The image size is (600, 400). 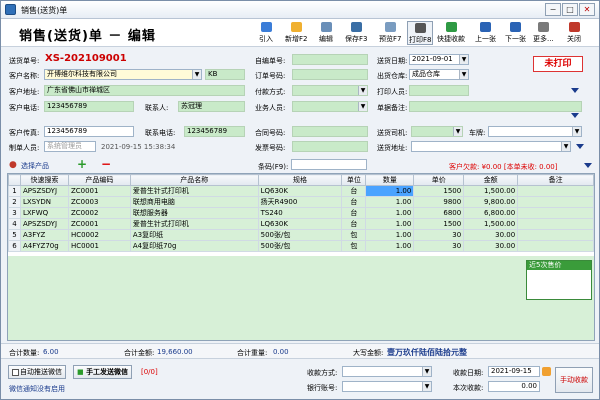 What do you see at coordinates (194, 213) in the screenshot?
I see `table-cell: 联想服务器` at bounding box center [194, 213].